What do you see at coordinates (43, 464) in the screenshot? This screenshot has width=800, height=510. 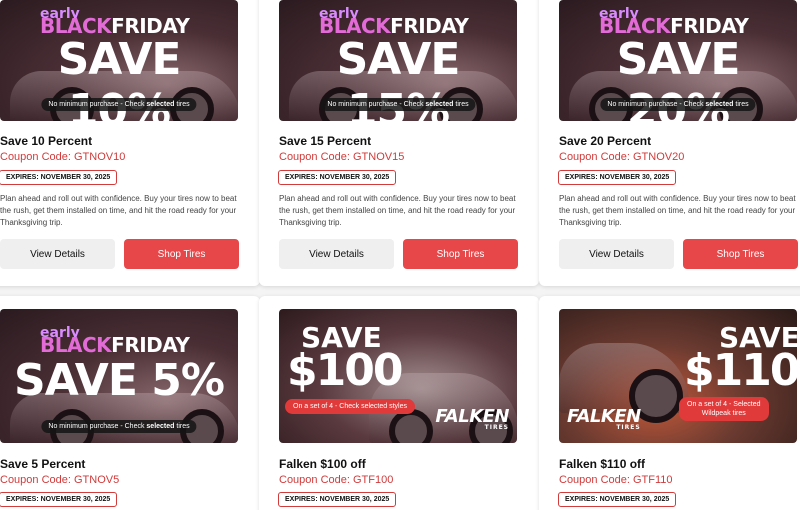 I see `coupon-title: Save 5 Percent` at bounding box center [43, 464].